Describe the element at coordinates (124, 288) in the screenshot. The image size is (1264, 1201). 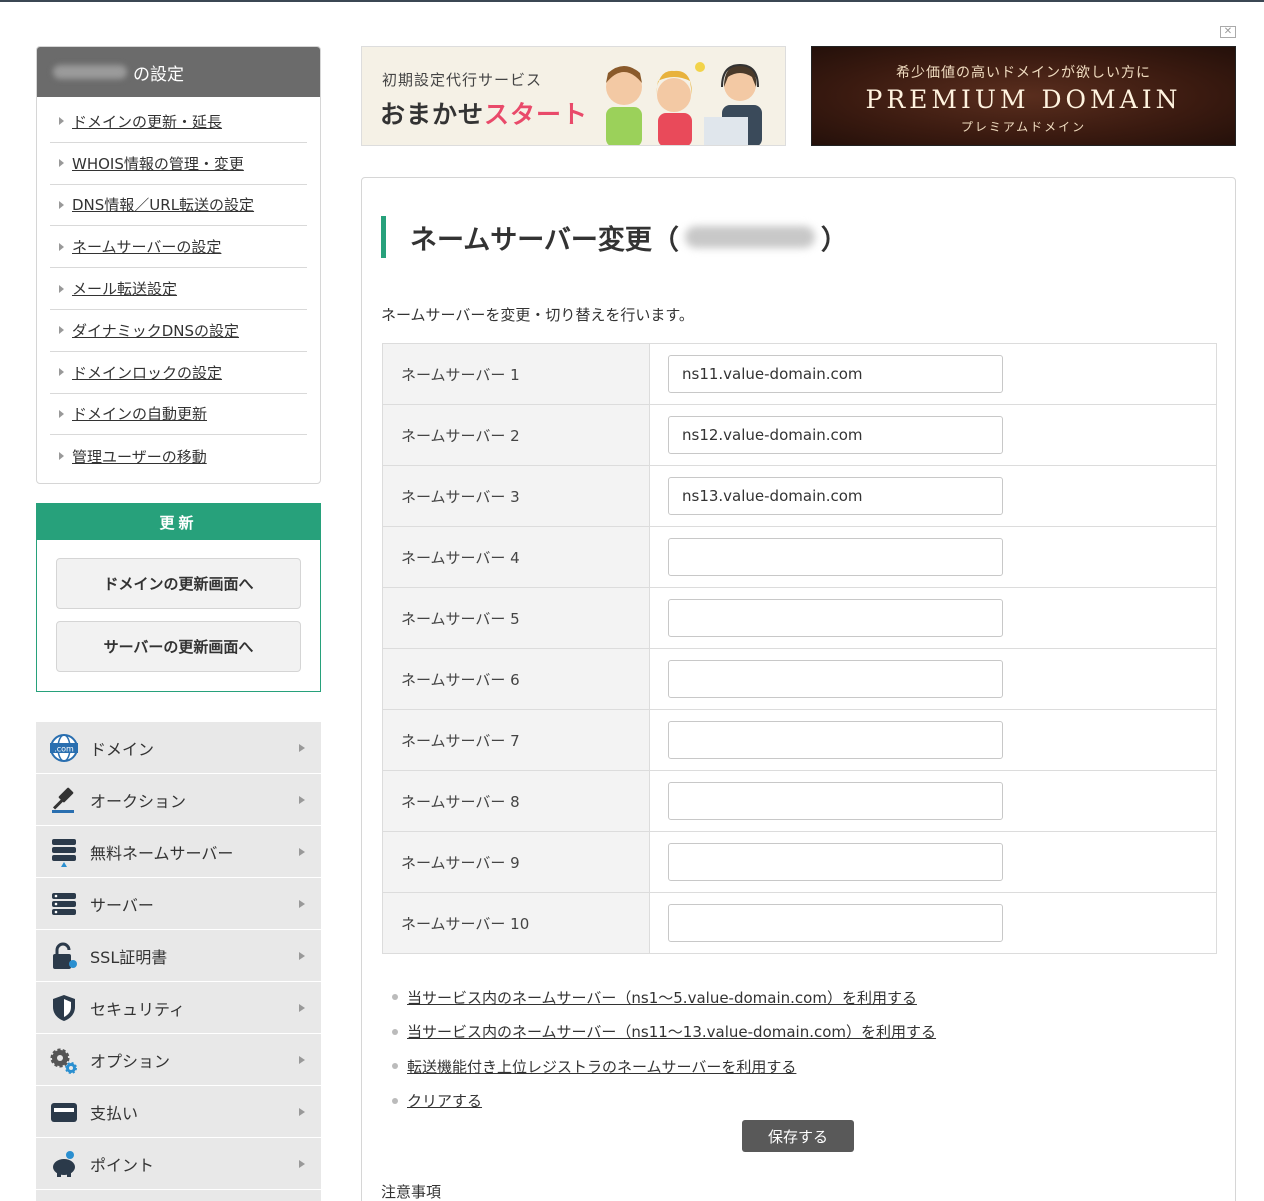
I see `settings-link-mail-forward: メール転送設定` at that location.